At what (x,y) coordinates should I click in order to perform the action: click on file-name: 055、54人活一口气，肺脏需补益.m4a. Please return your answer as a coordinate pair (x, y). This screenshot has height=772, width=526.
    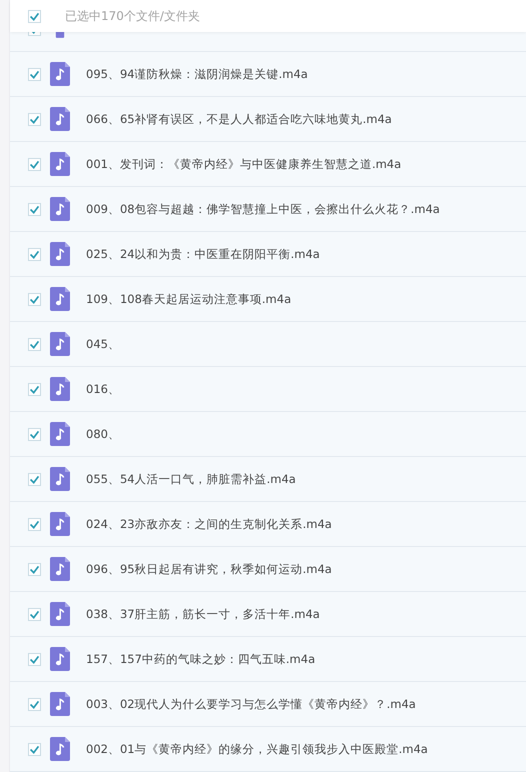
    Looking at the image, I should click on (191, 479).